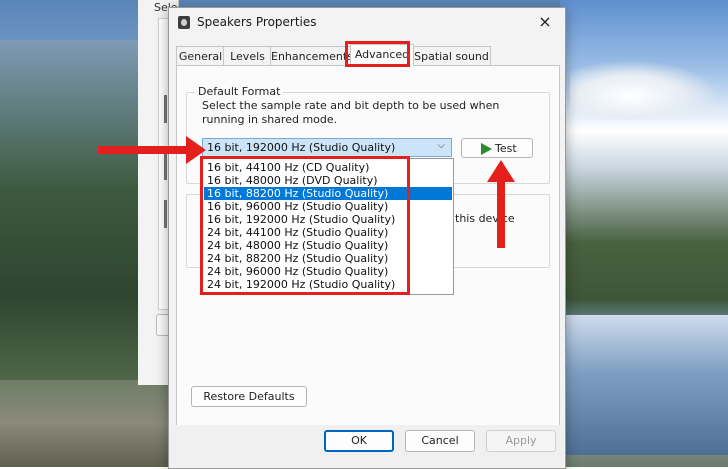 The height and width of the screenshot is (469, 728). I want to click on default-format-label: Default Format, so click(239, 91).